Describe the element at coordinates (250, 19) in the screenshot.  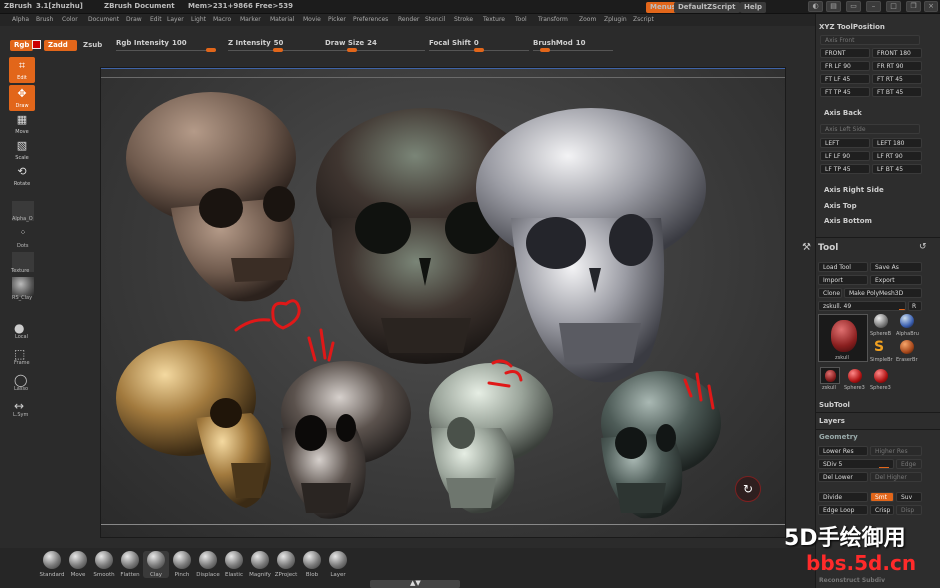
I see `menu-marker: Marker` at that location.